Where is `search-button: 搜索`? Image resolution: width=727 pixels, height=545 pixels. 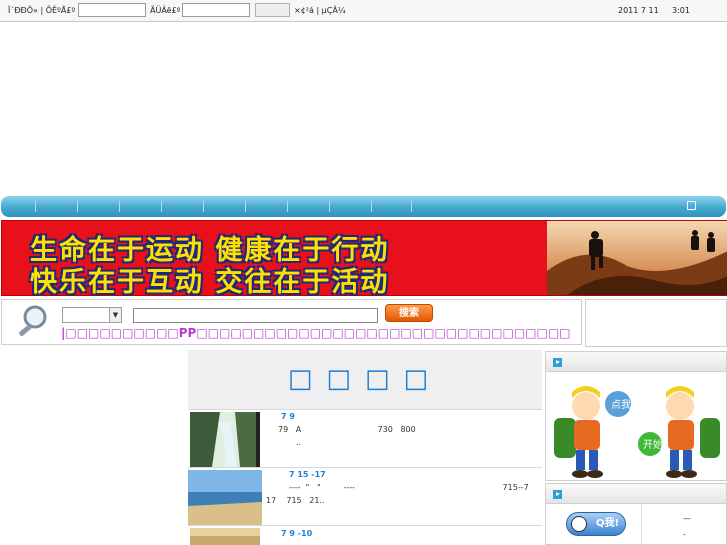
search-button: 搜索 is located at coordinates (409, 313).